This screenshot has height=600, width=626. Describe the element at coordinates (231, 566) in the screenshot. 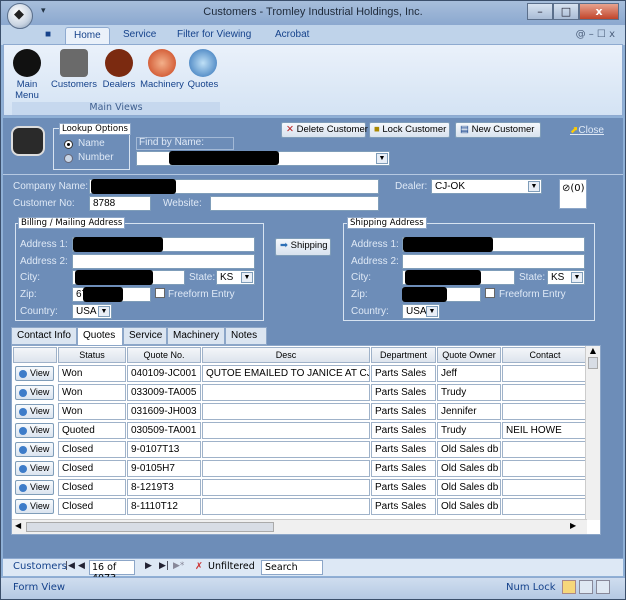

I see `filter-status: Unfiltered` at that location.